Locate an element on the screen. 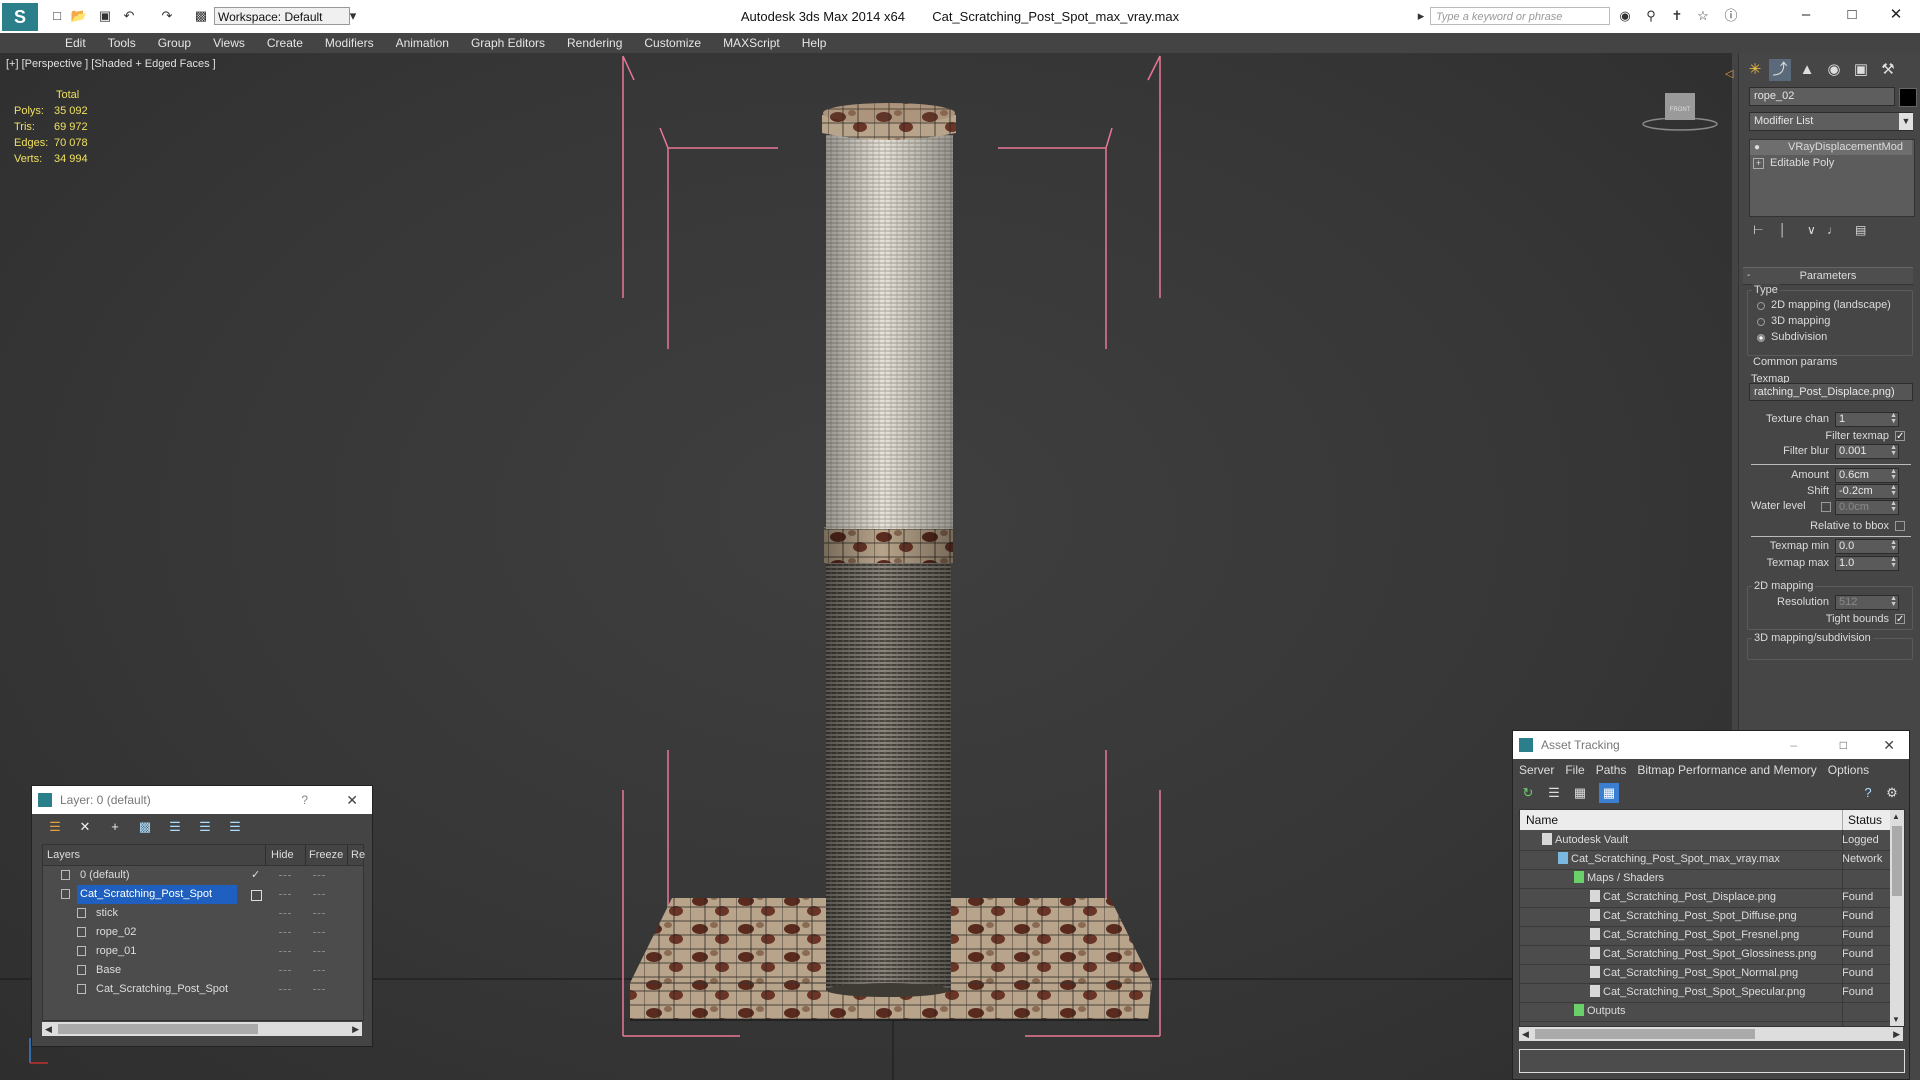 This screenshot has width=1920, height=1080. layer-row: Cat_Scratching_Post_Spot is located at coordinates (203, 894).